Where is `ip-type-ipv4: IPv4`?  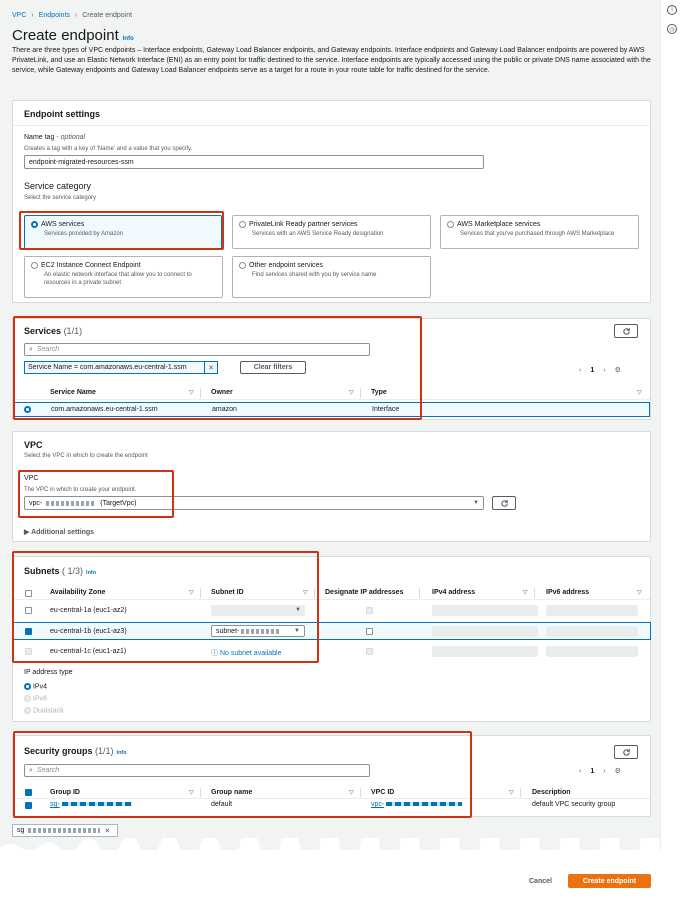 ip-type-ipv4: IPv4 is located at coordinates (35, 686).